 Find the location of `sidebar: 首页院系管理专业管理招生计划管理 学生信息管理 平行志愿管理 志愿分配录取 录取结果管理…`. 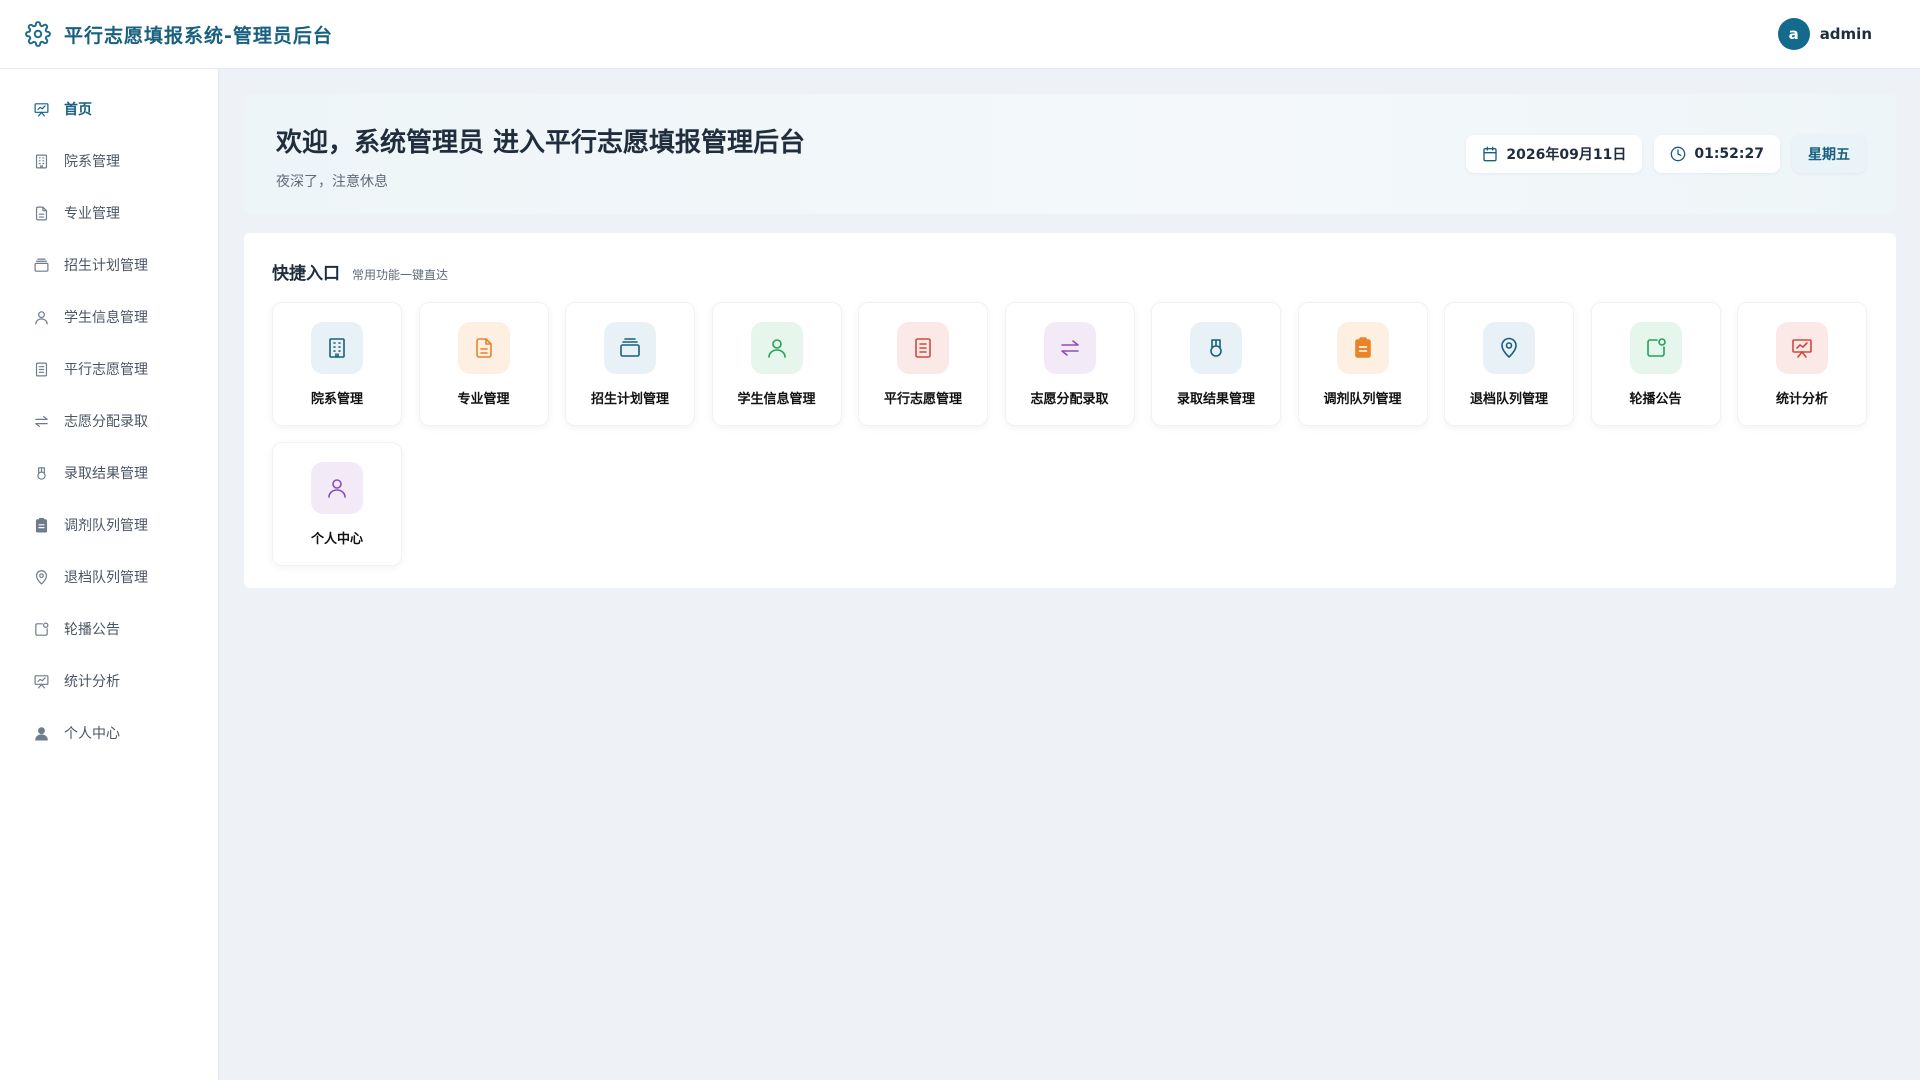

sidebar: 首页院系管理专业管理招生计划管理 学生信息管理 平行志愿管理 志愿分配录取 录取结果管理… is located at coordinates (109, 574).